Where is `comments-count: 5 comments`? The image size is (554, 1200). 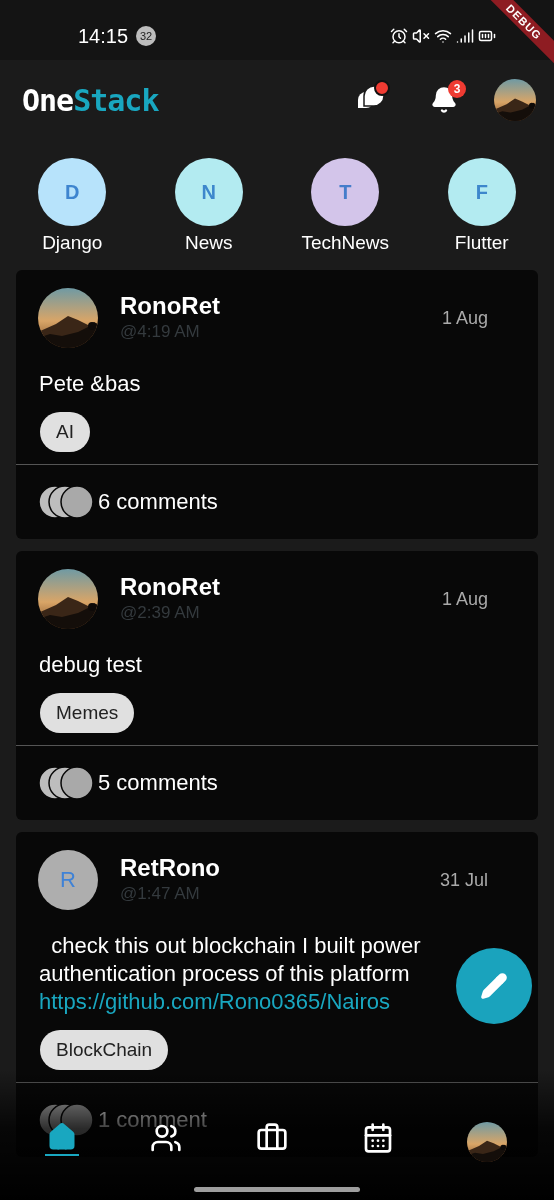
comments-count: 5 comments is located at coordinates (158, 783).